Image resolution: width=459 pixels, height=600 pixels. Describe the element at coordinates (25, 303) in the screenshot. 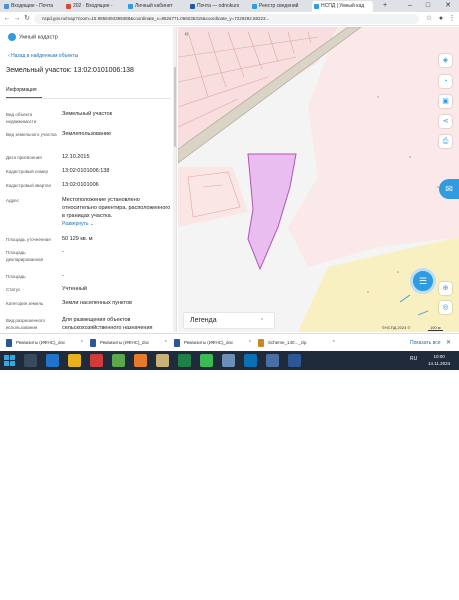

I see `property-key: Категория земель` at that location.